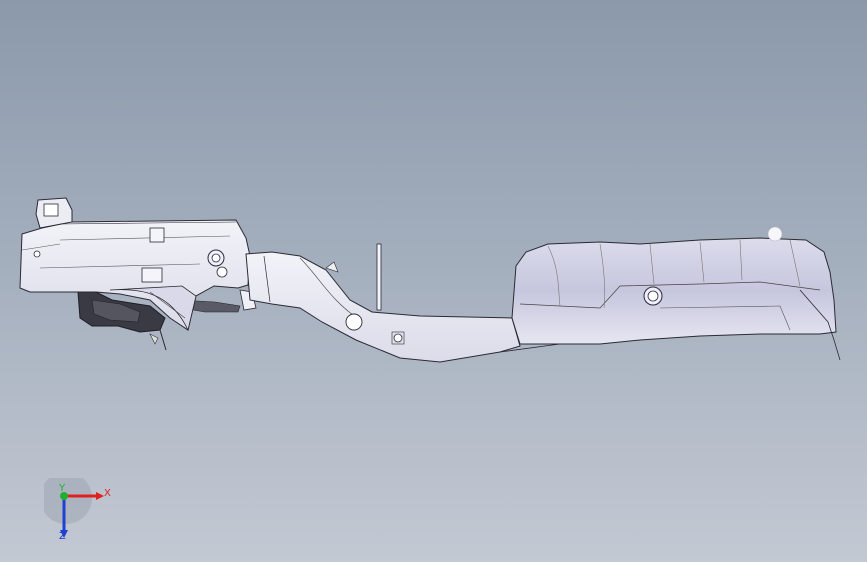  Describe the element at coordinates (107, 493) in the screenshot. I see `x-axis-label: X` at that location.